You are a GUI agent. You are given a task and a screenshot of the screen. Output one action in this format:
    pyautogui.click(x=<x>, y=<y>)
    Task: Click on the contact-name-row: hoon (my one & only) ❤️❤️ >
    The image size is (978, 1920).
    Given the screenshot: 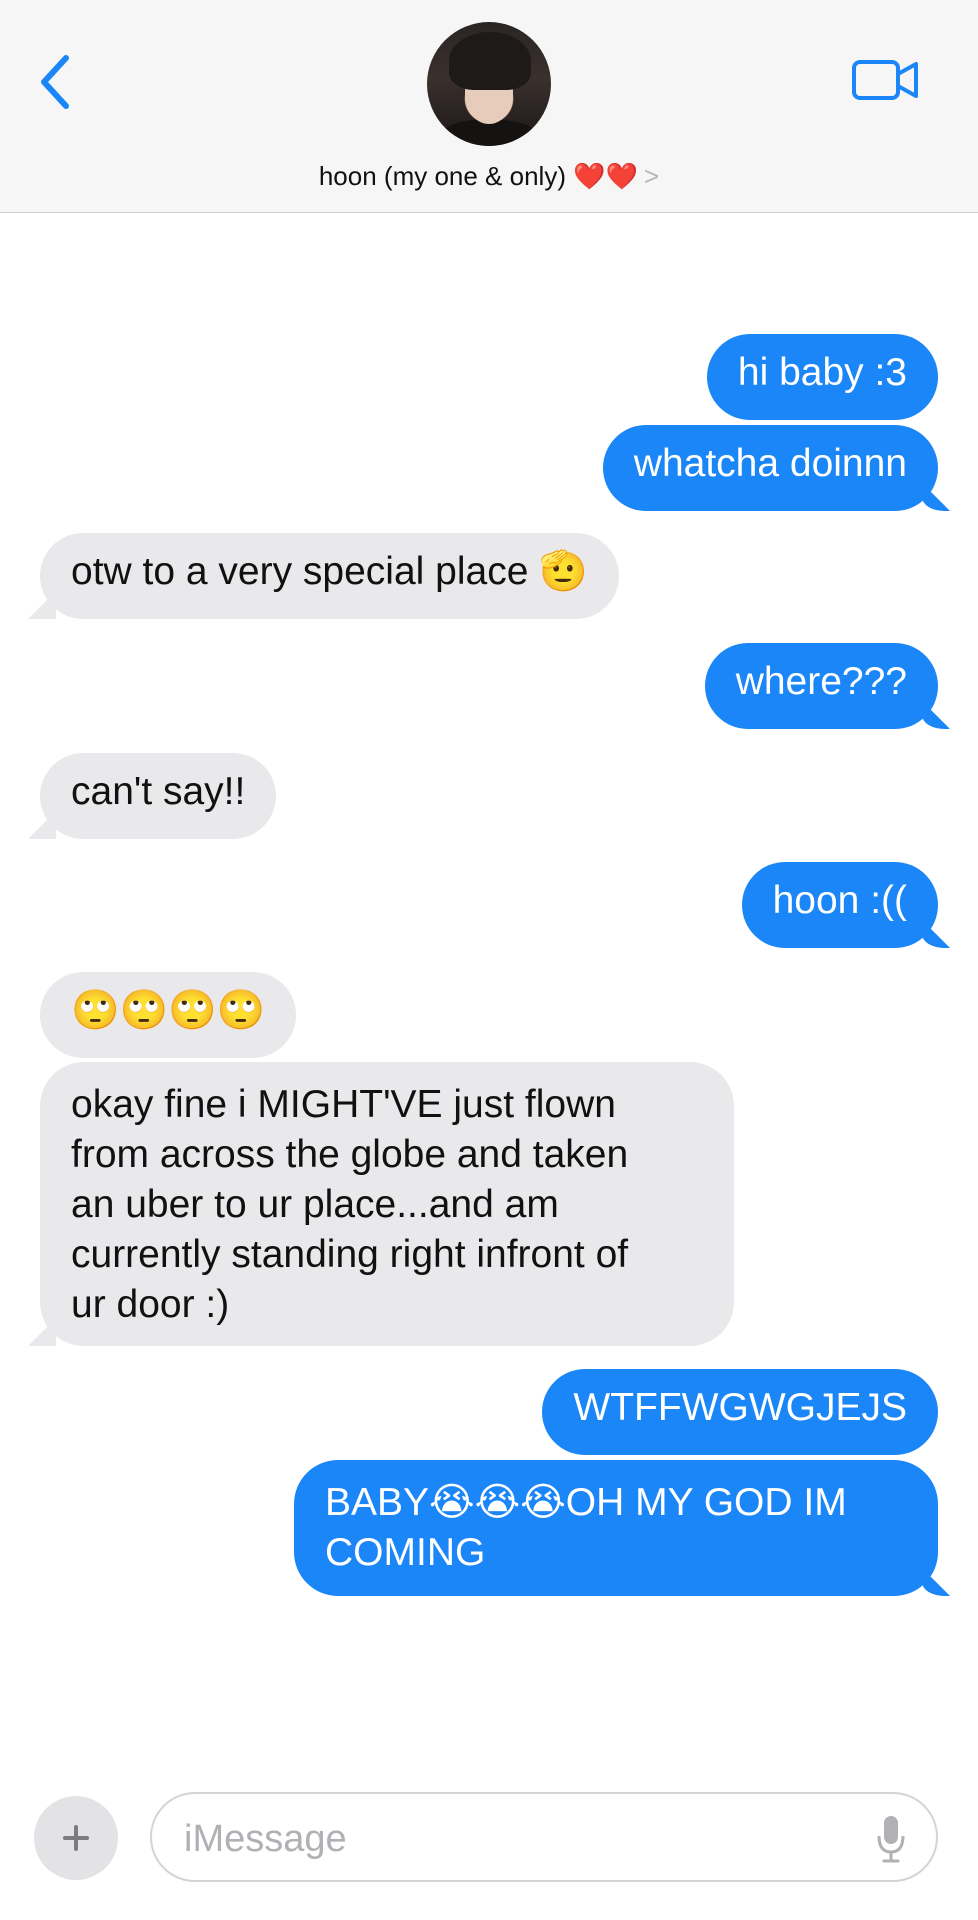 What is the action you would take?
    pyautogui.click(x=489, y=176)
    